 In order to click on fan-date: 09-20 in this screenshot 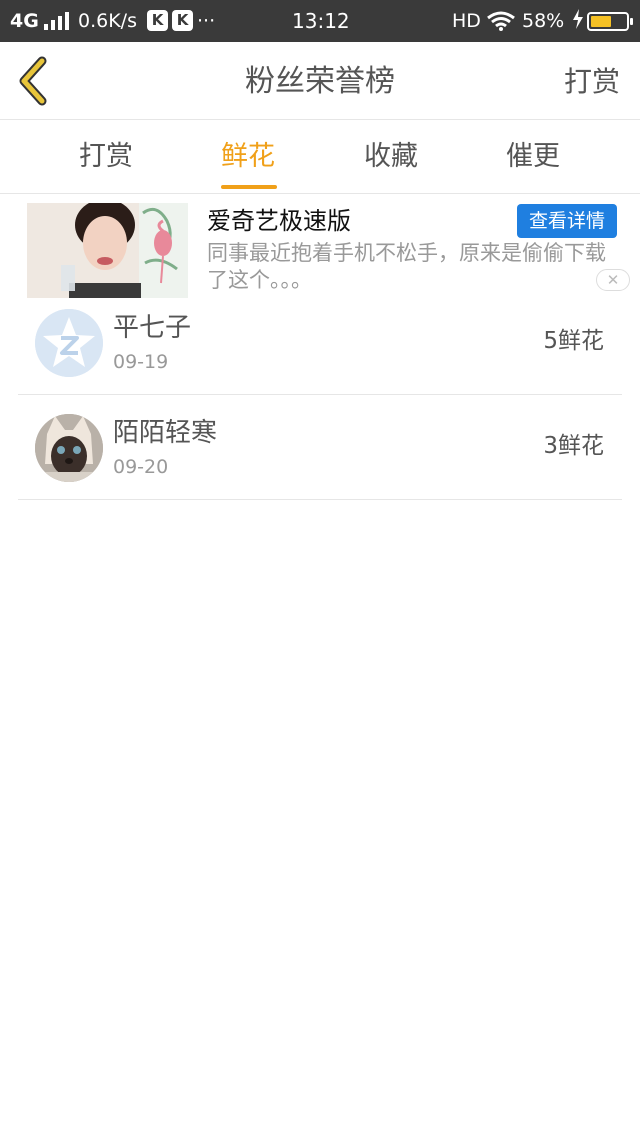, I will do `click(141, 467)`.